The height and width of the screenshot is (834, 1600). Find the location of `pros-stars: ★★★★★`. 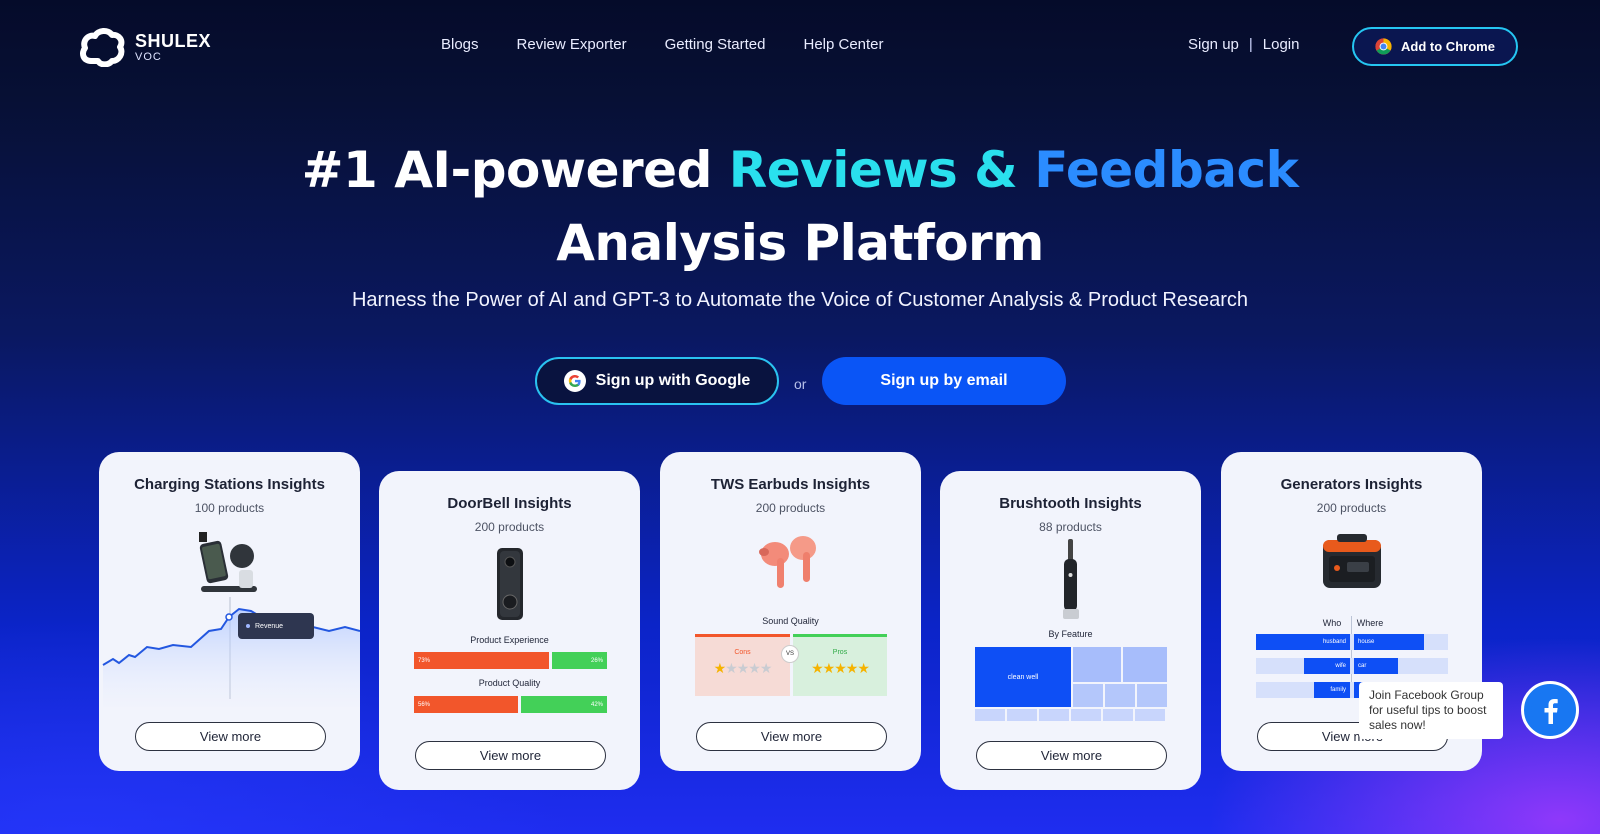

pros-stars: ★★★★★ is located at coordinates (840, 668).